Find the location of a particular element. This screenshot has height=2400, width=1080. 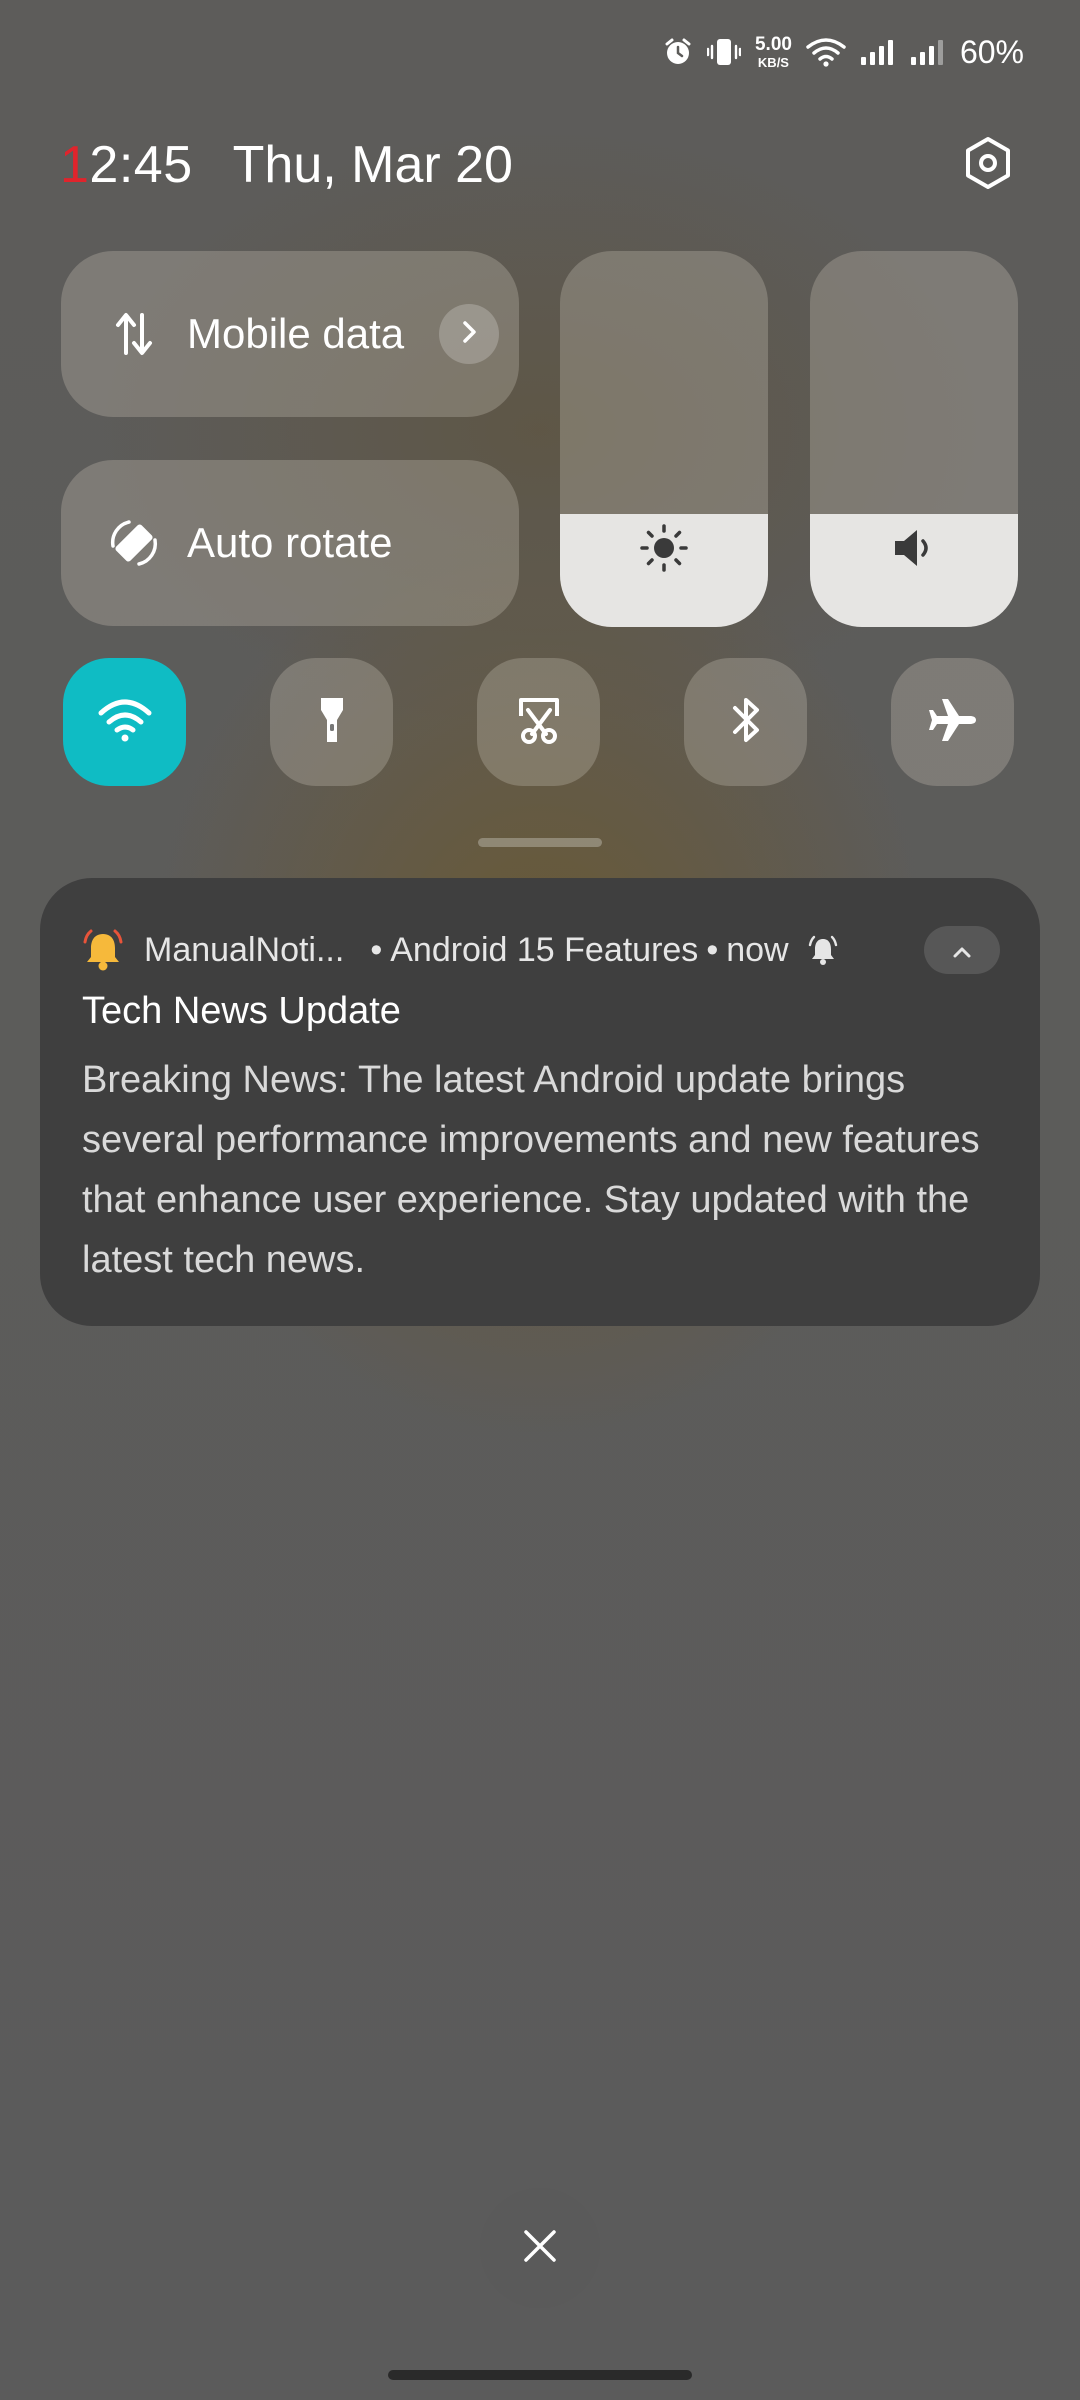

battery-percent: 60% is located at coordinates (991, 51).